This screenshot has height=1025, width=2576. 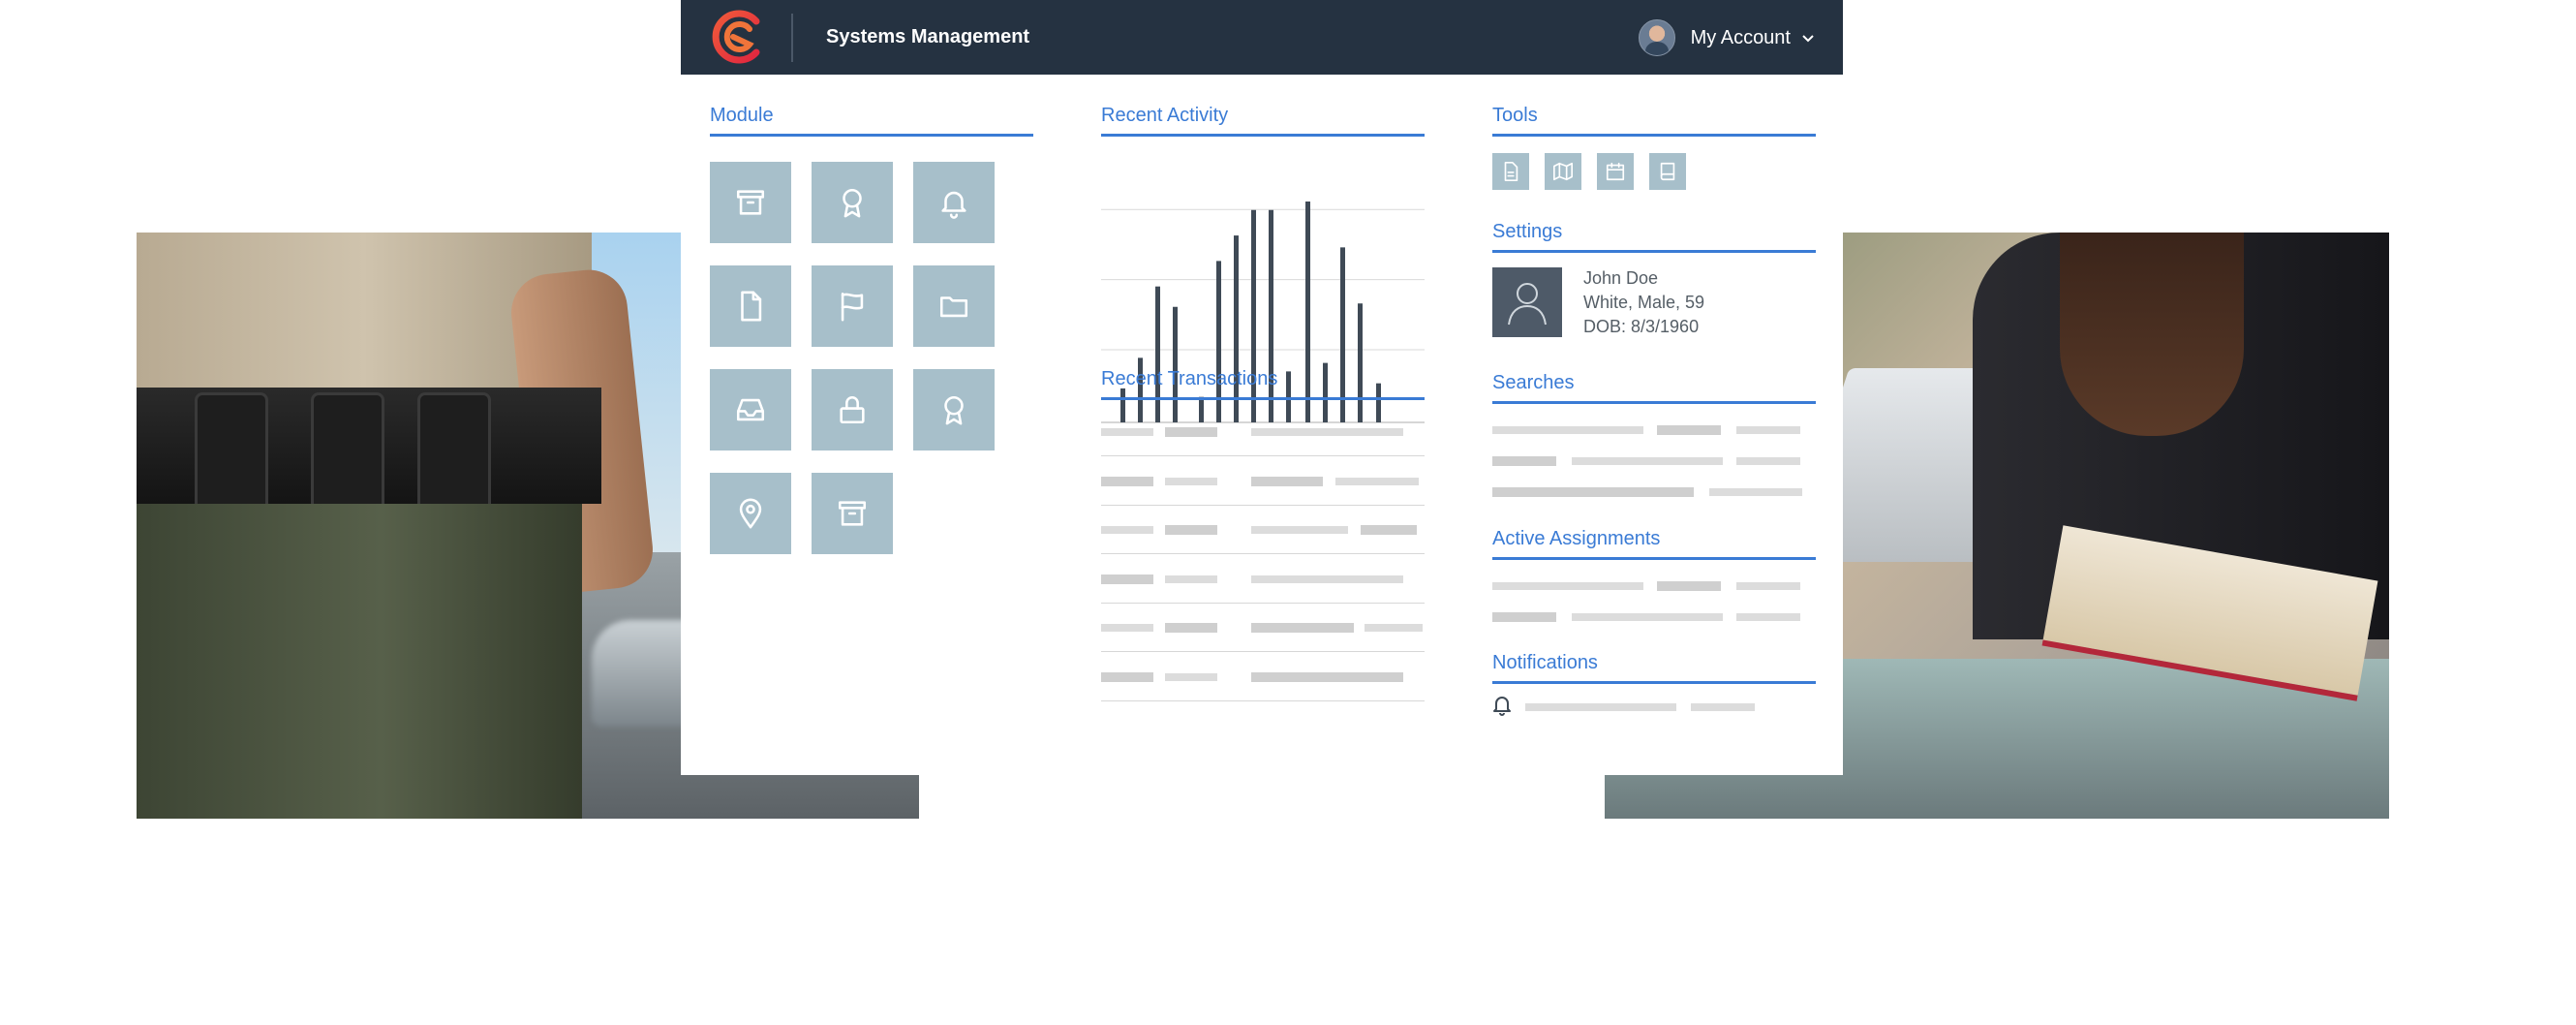 I want to click on avatar, so click(x=1656, y=38).